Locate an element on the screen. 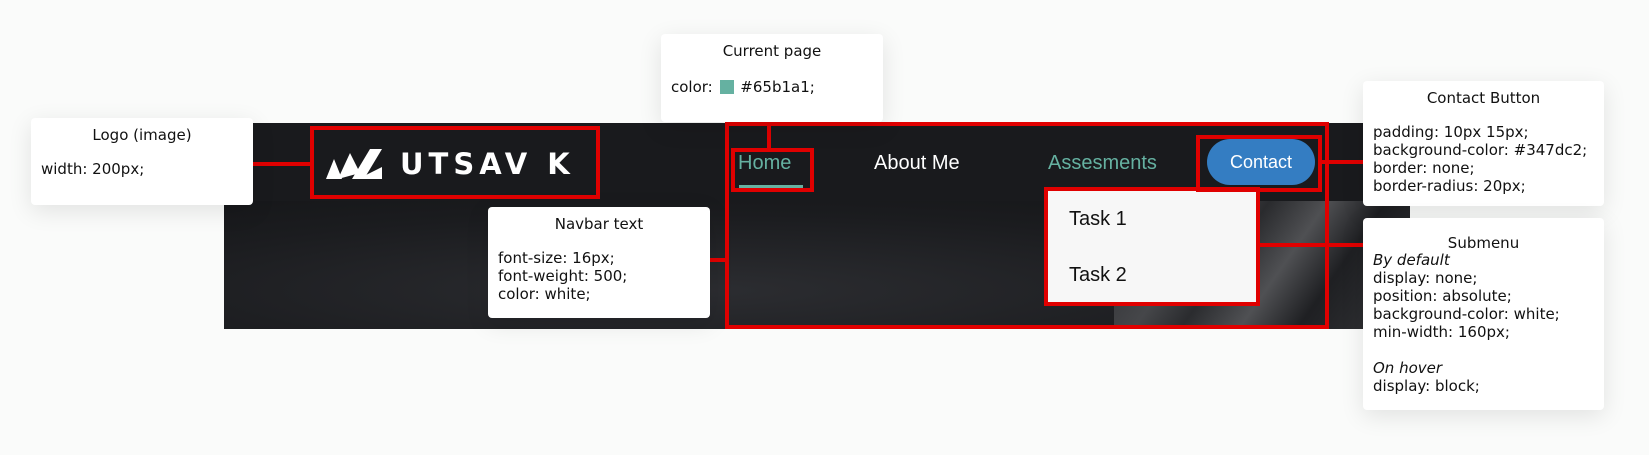  logo-annotation: Logo (image) width: 200px; is located at coordinates (142, 161).